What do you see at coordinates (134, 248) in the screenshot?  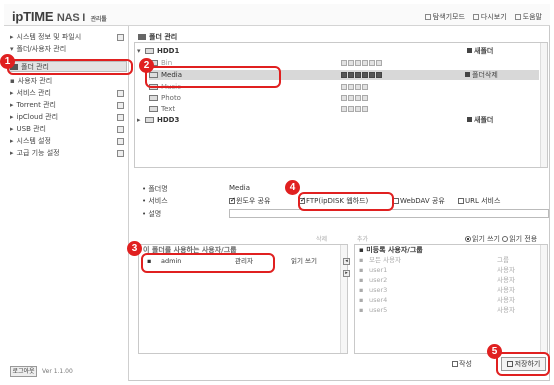 I see `callout-badge-3: 3` at bounding box center [134, 248].